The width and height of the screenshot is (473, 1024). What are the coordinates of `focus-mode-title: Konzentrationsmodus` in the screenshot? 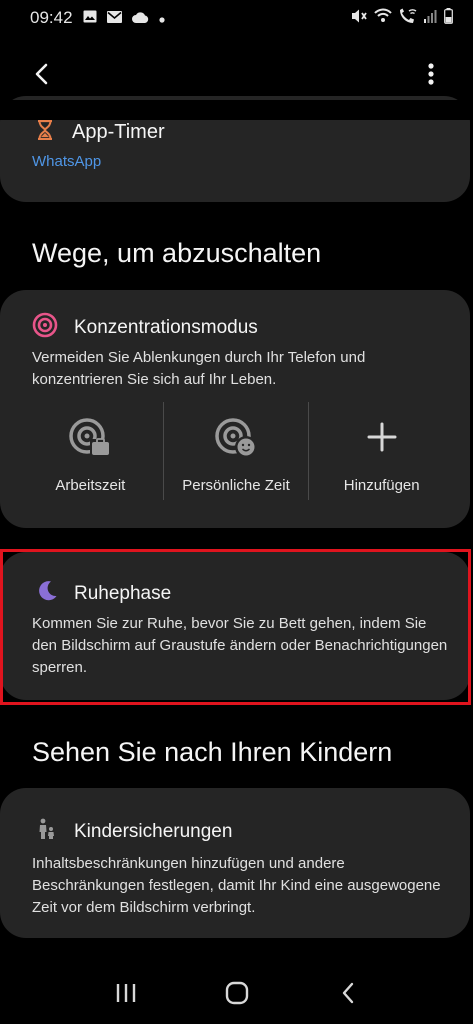 It's located at (166, 327).